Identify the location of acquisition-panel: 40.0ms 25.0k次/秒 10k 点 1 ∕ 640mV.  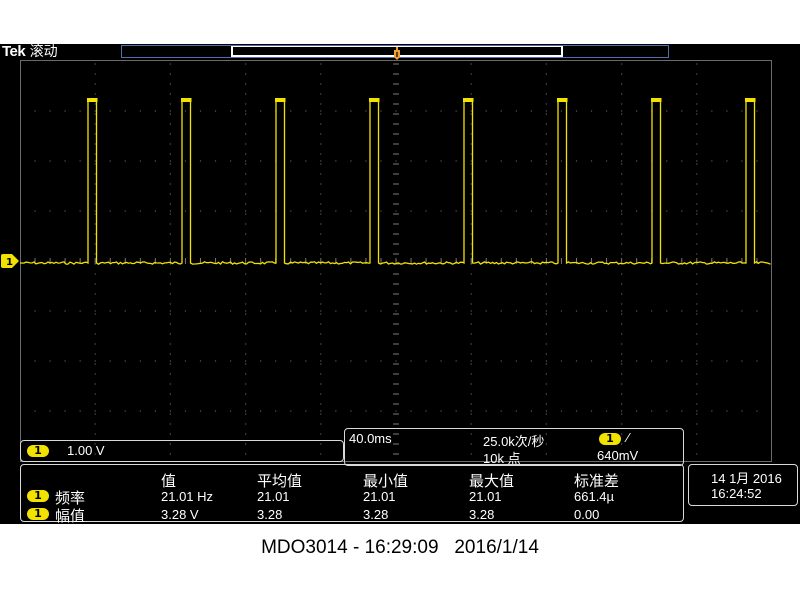
(514, 447).